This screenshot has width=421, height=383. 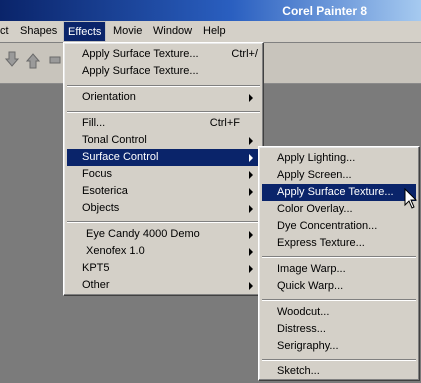 What do you see at coordinates (101, 208) in the screenshot?
I see `menu-item-label: Objects` at bounding box center [101, 208].